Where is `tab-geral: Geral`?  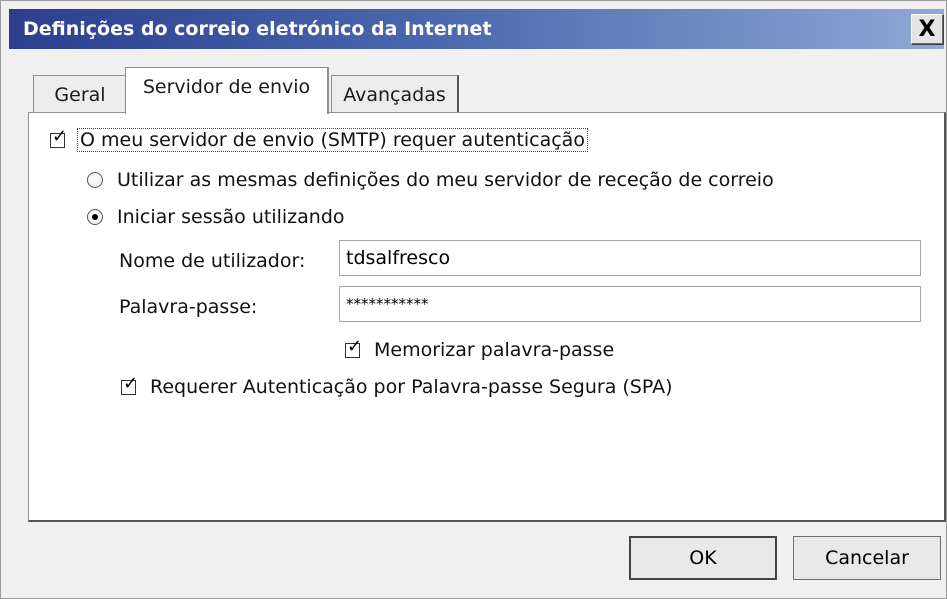
tab-geral: Geral is located at coordinates (80, 94).